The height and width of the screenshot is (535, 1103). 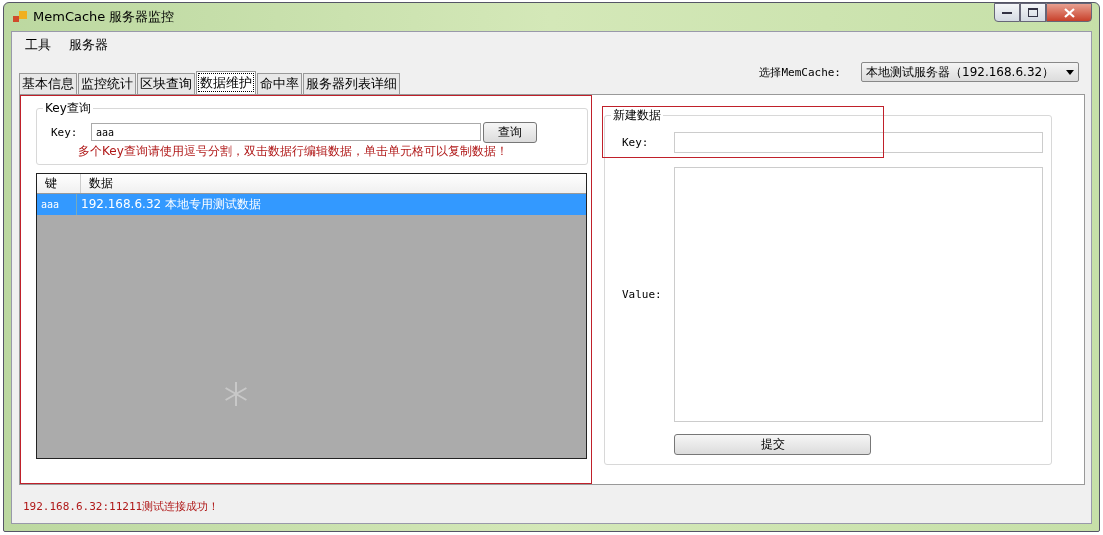 What do you see at coordinates (800, 72) in the screenshot?
I see `server-select-label: 选择MemCache:` at bounding box center [800, 72].